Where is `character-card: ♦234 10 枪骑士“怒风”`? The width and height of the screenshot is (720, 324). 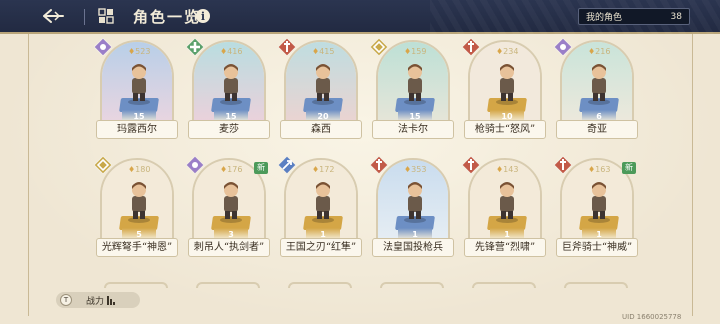 character-card: ♦234 10 枪骑士“怒风” is located at coordinates (504, 91).